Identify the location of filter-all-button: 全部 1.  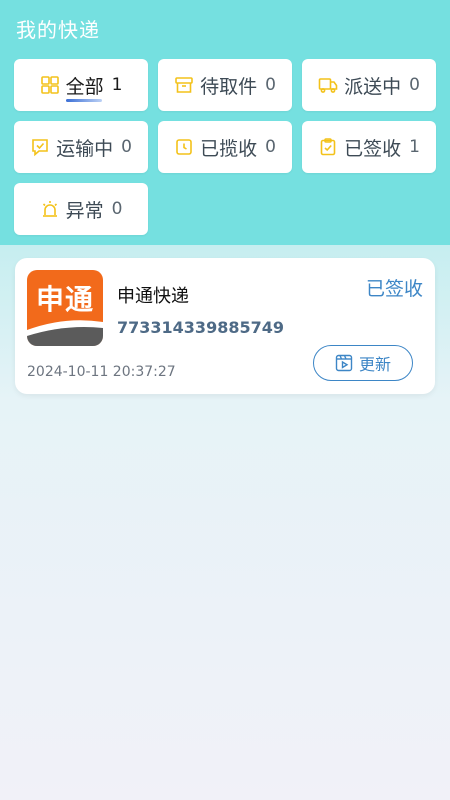
(81, 85).